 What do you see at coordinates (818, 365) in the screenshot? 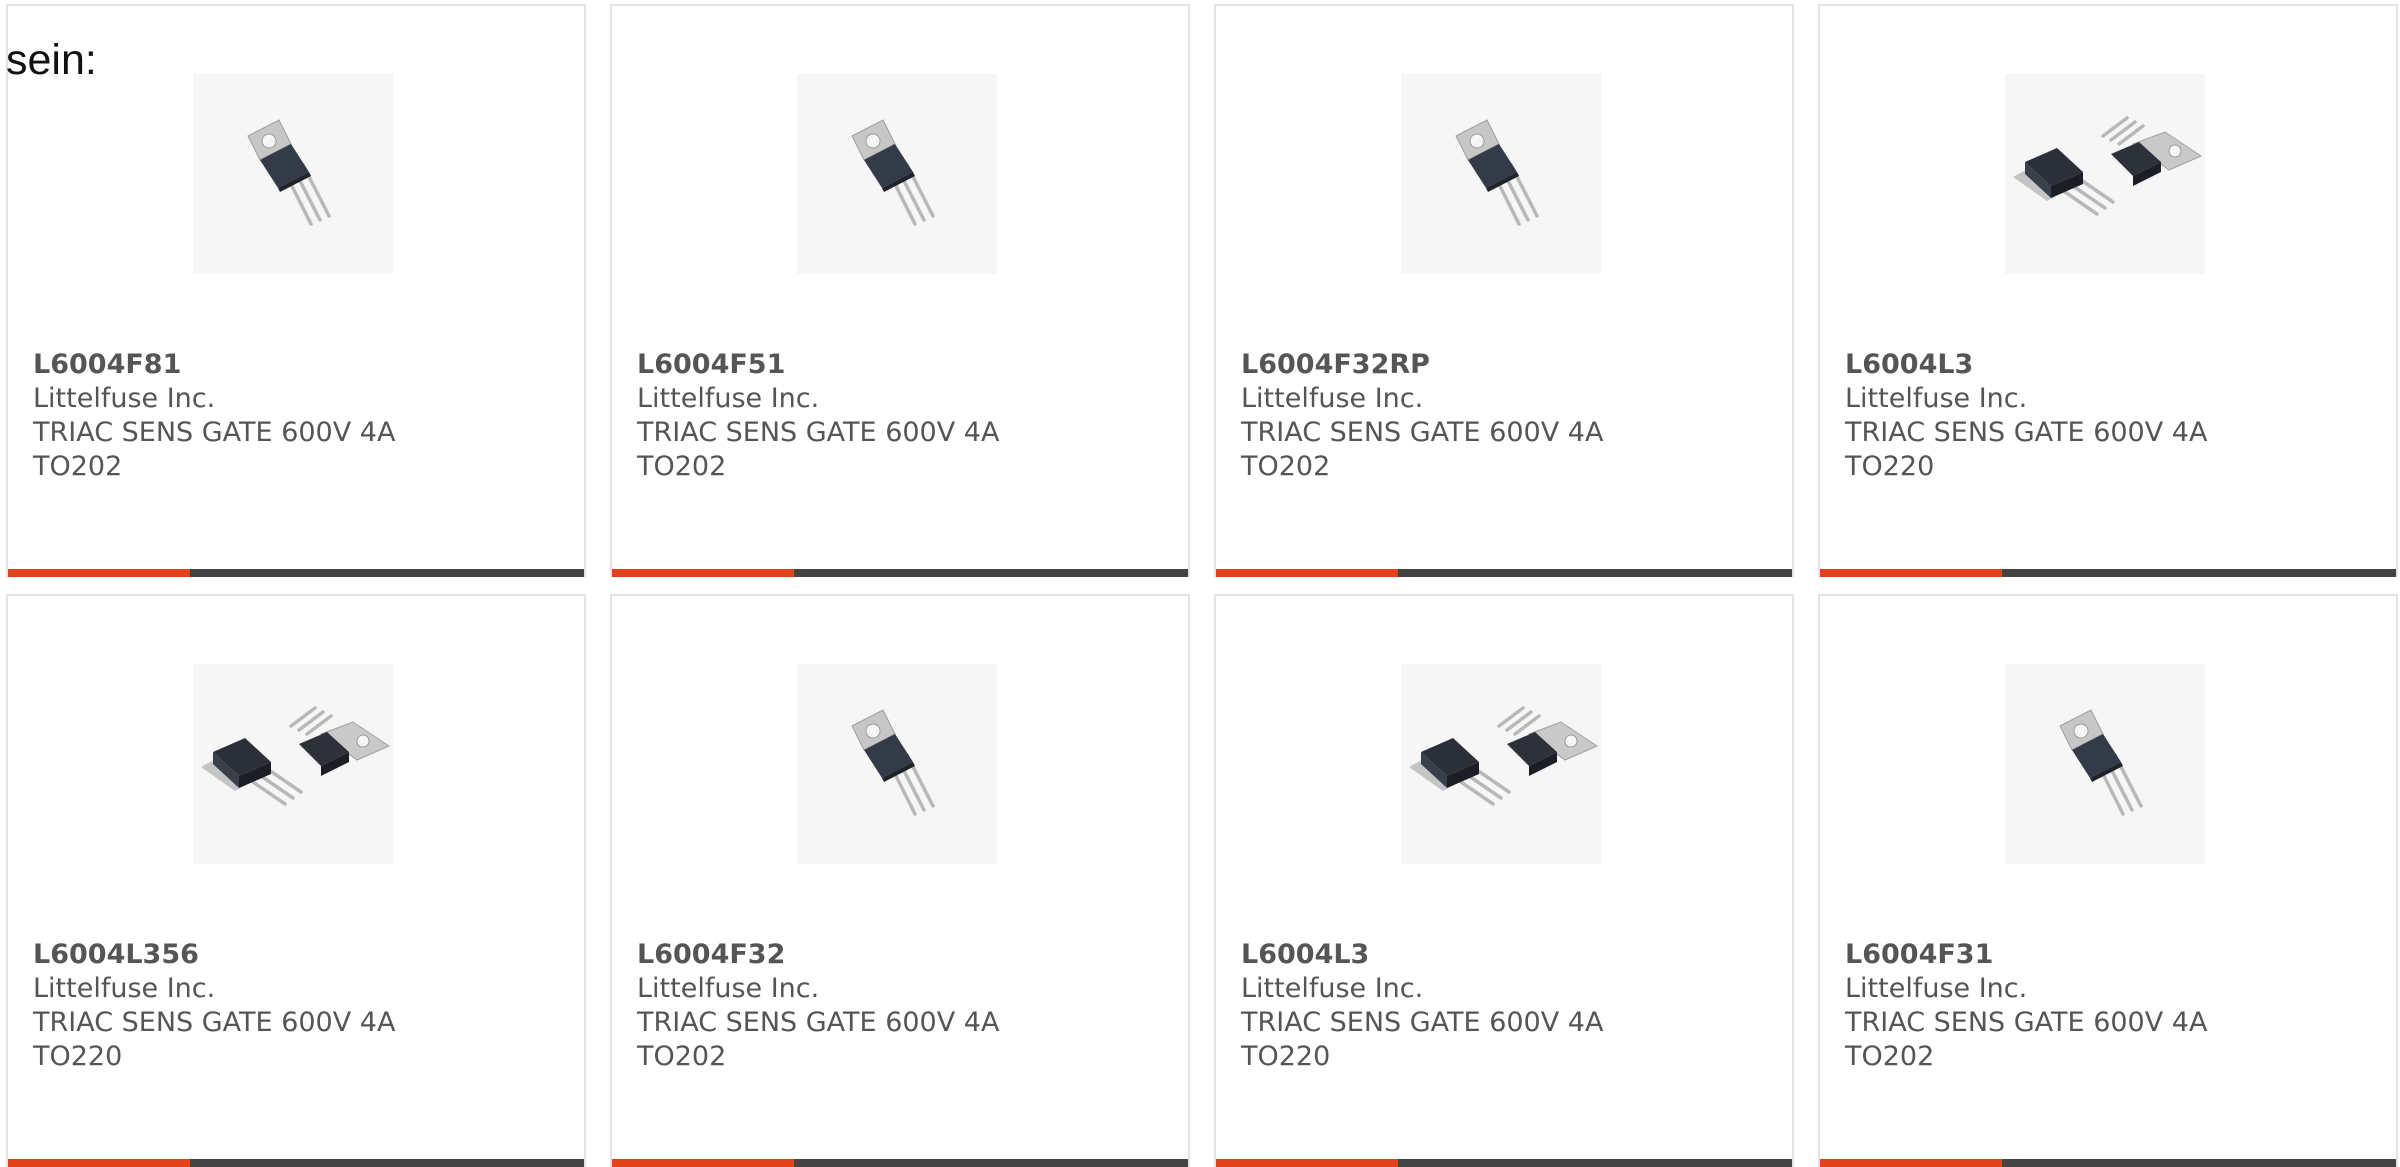
I see `part-number: L6004F51` at bounding box center [818, 365].